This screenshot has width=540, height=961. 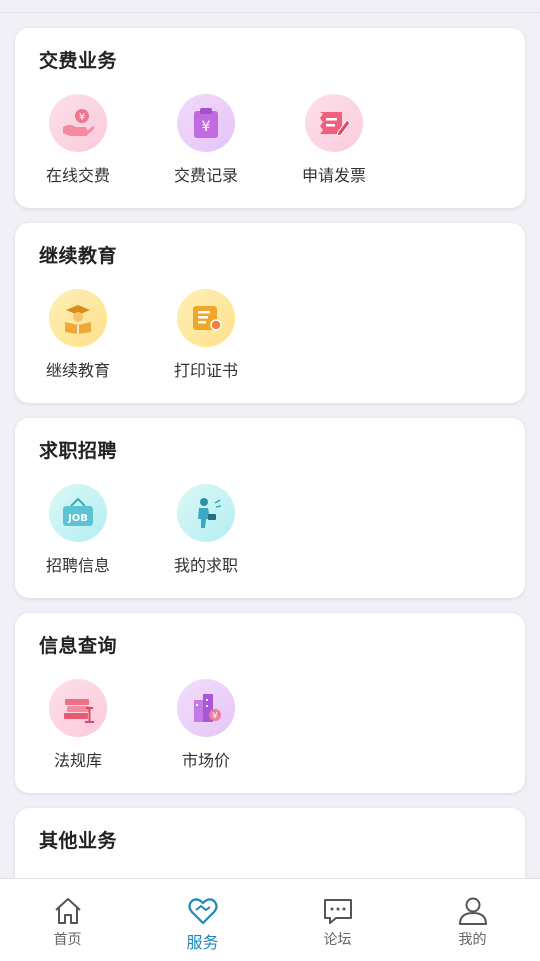 What do you see at coordinates (270, 843) in the screenshot?
I see `section-card-other: 其他业务` at bounding box center [270, 843].